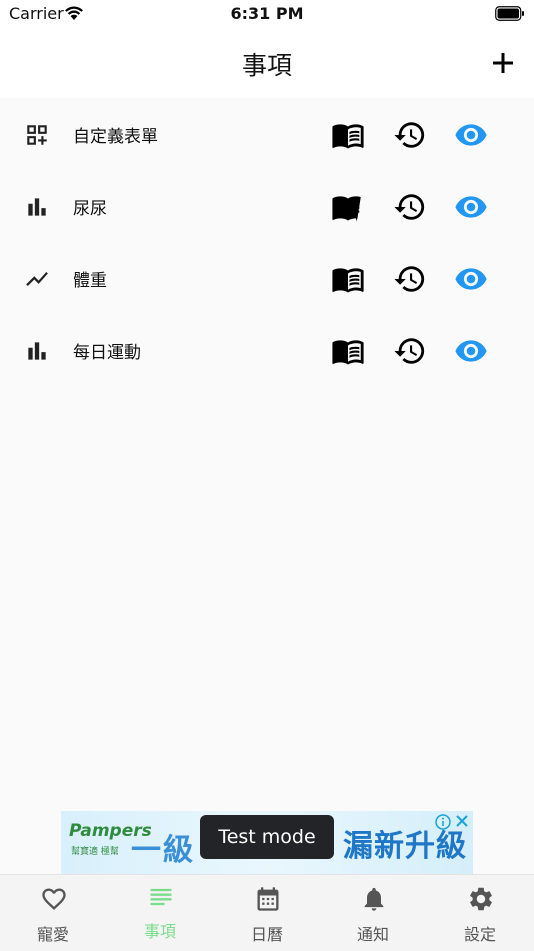  What do you see at coordinates (160, 913) in the screenshot?
I see `tab-items: 事項` at bounding box center [160, 913].